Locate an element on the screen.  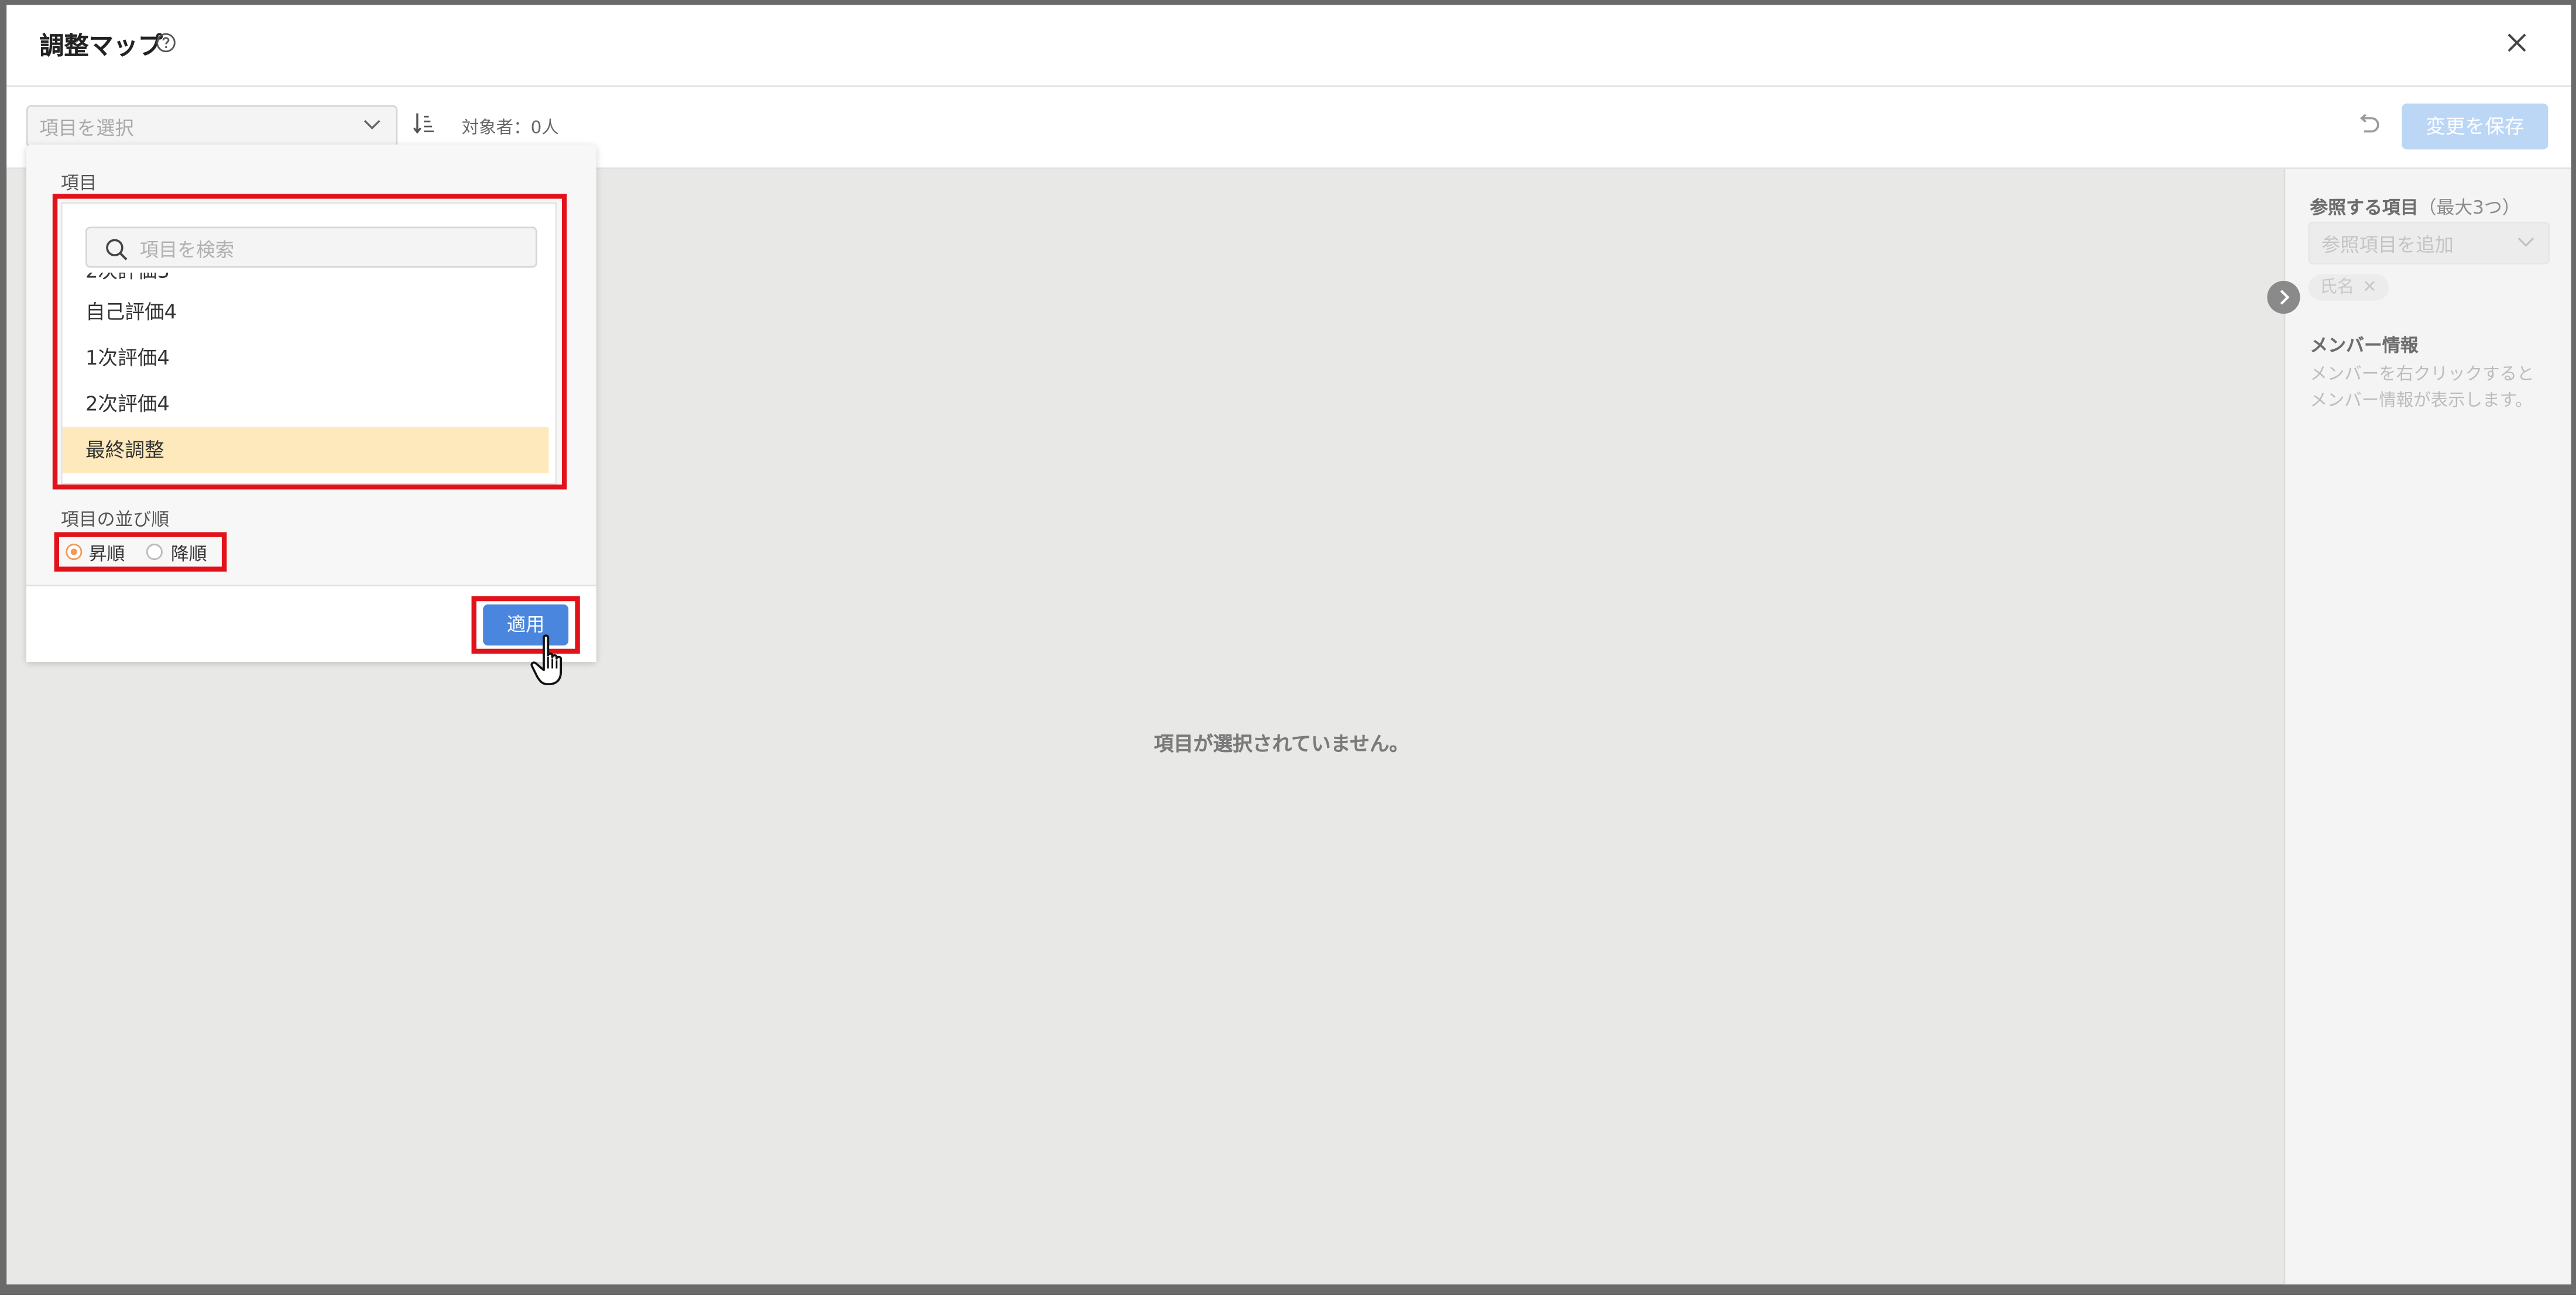
items-section-label: 項目 is located at coordinates (79, 183).